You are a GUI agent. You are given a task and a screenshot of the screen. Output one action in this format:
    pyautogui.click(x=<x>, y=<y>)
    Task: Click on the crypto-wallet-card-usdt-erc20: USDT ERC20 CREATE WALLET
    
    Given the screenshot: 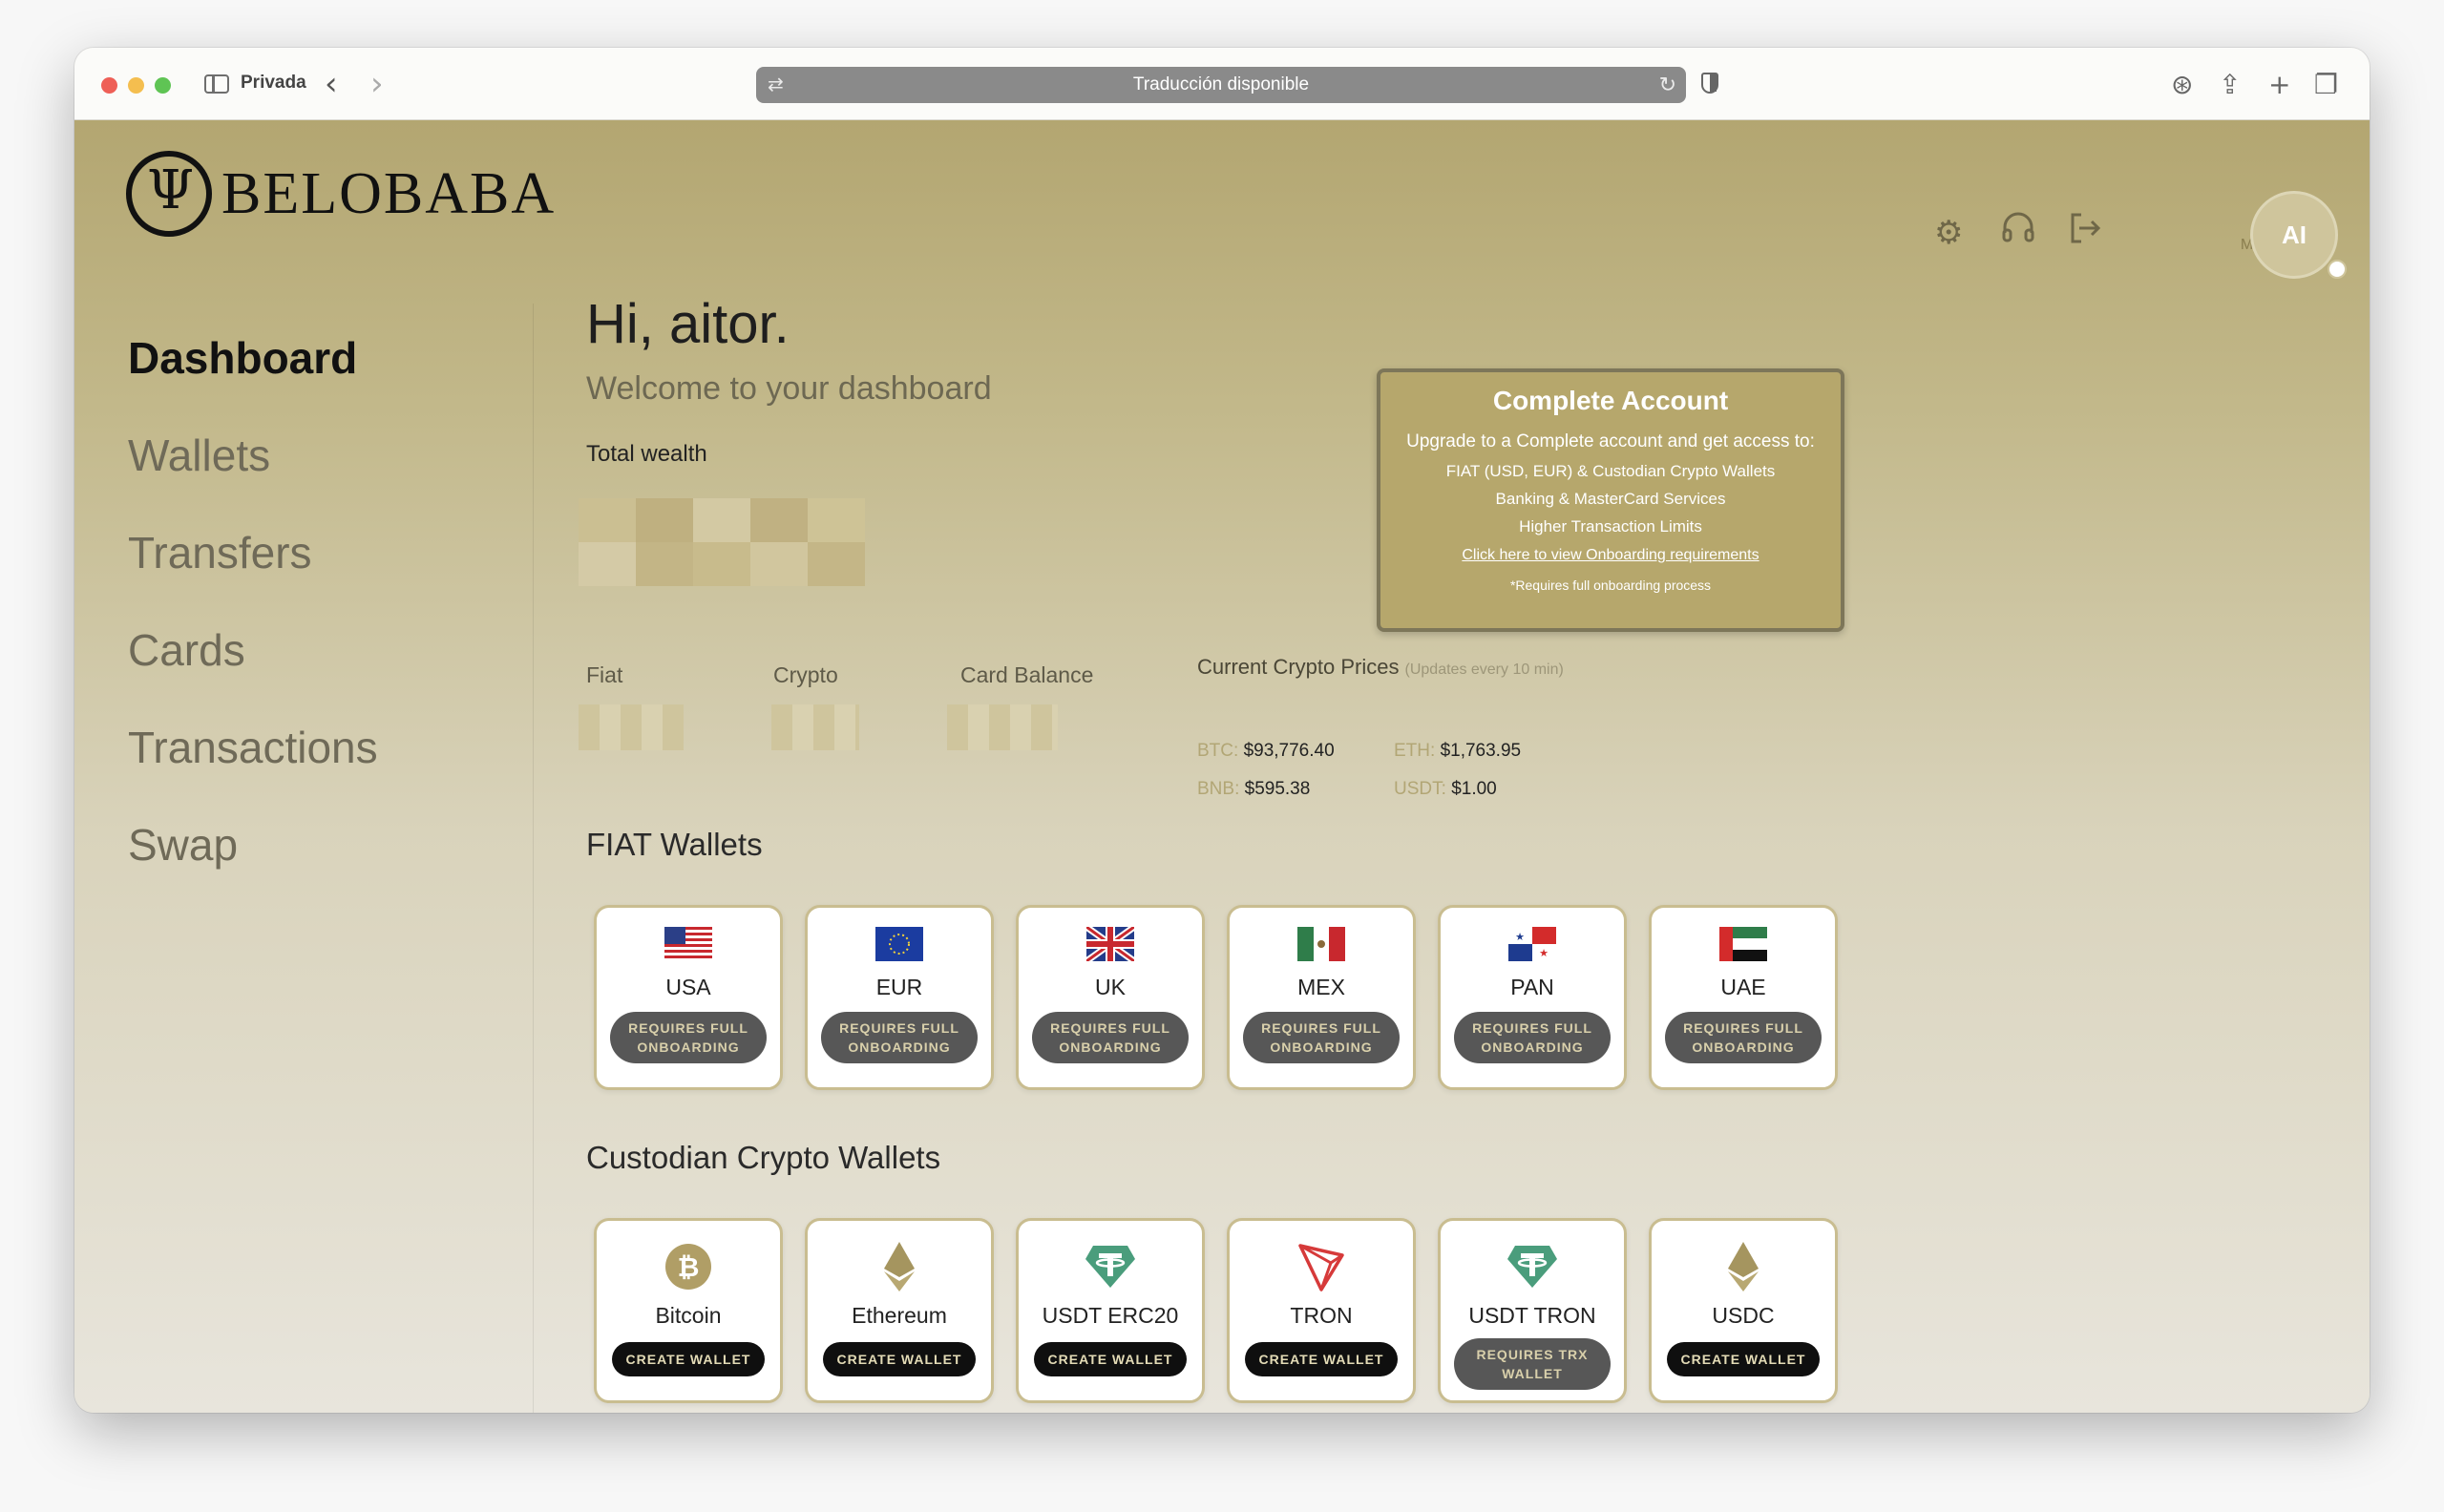 What is the action you would take?
    pyautogui.click(x=1111, y=1310)
    